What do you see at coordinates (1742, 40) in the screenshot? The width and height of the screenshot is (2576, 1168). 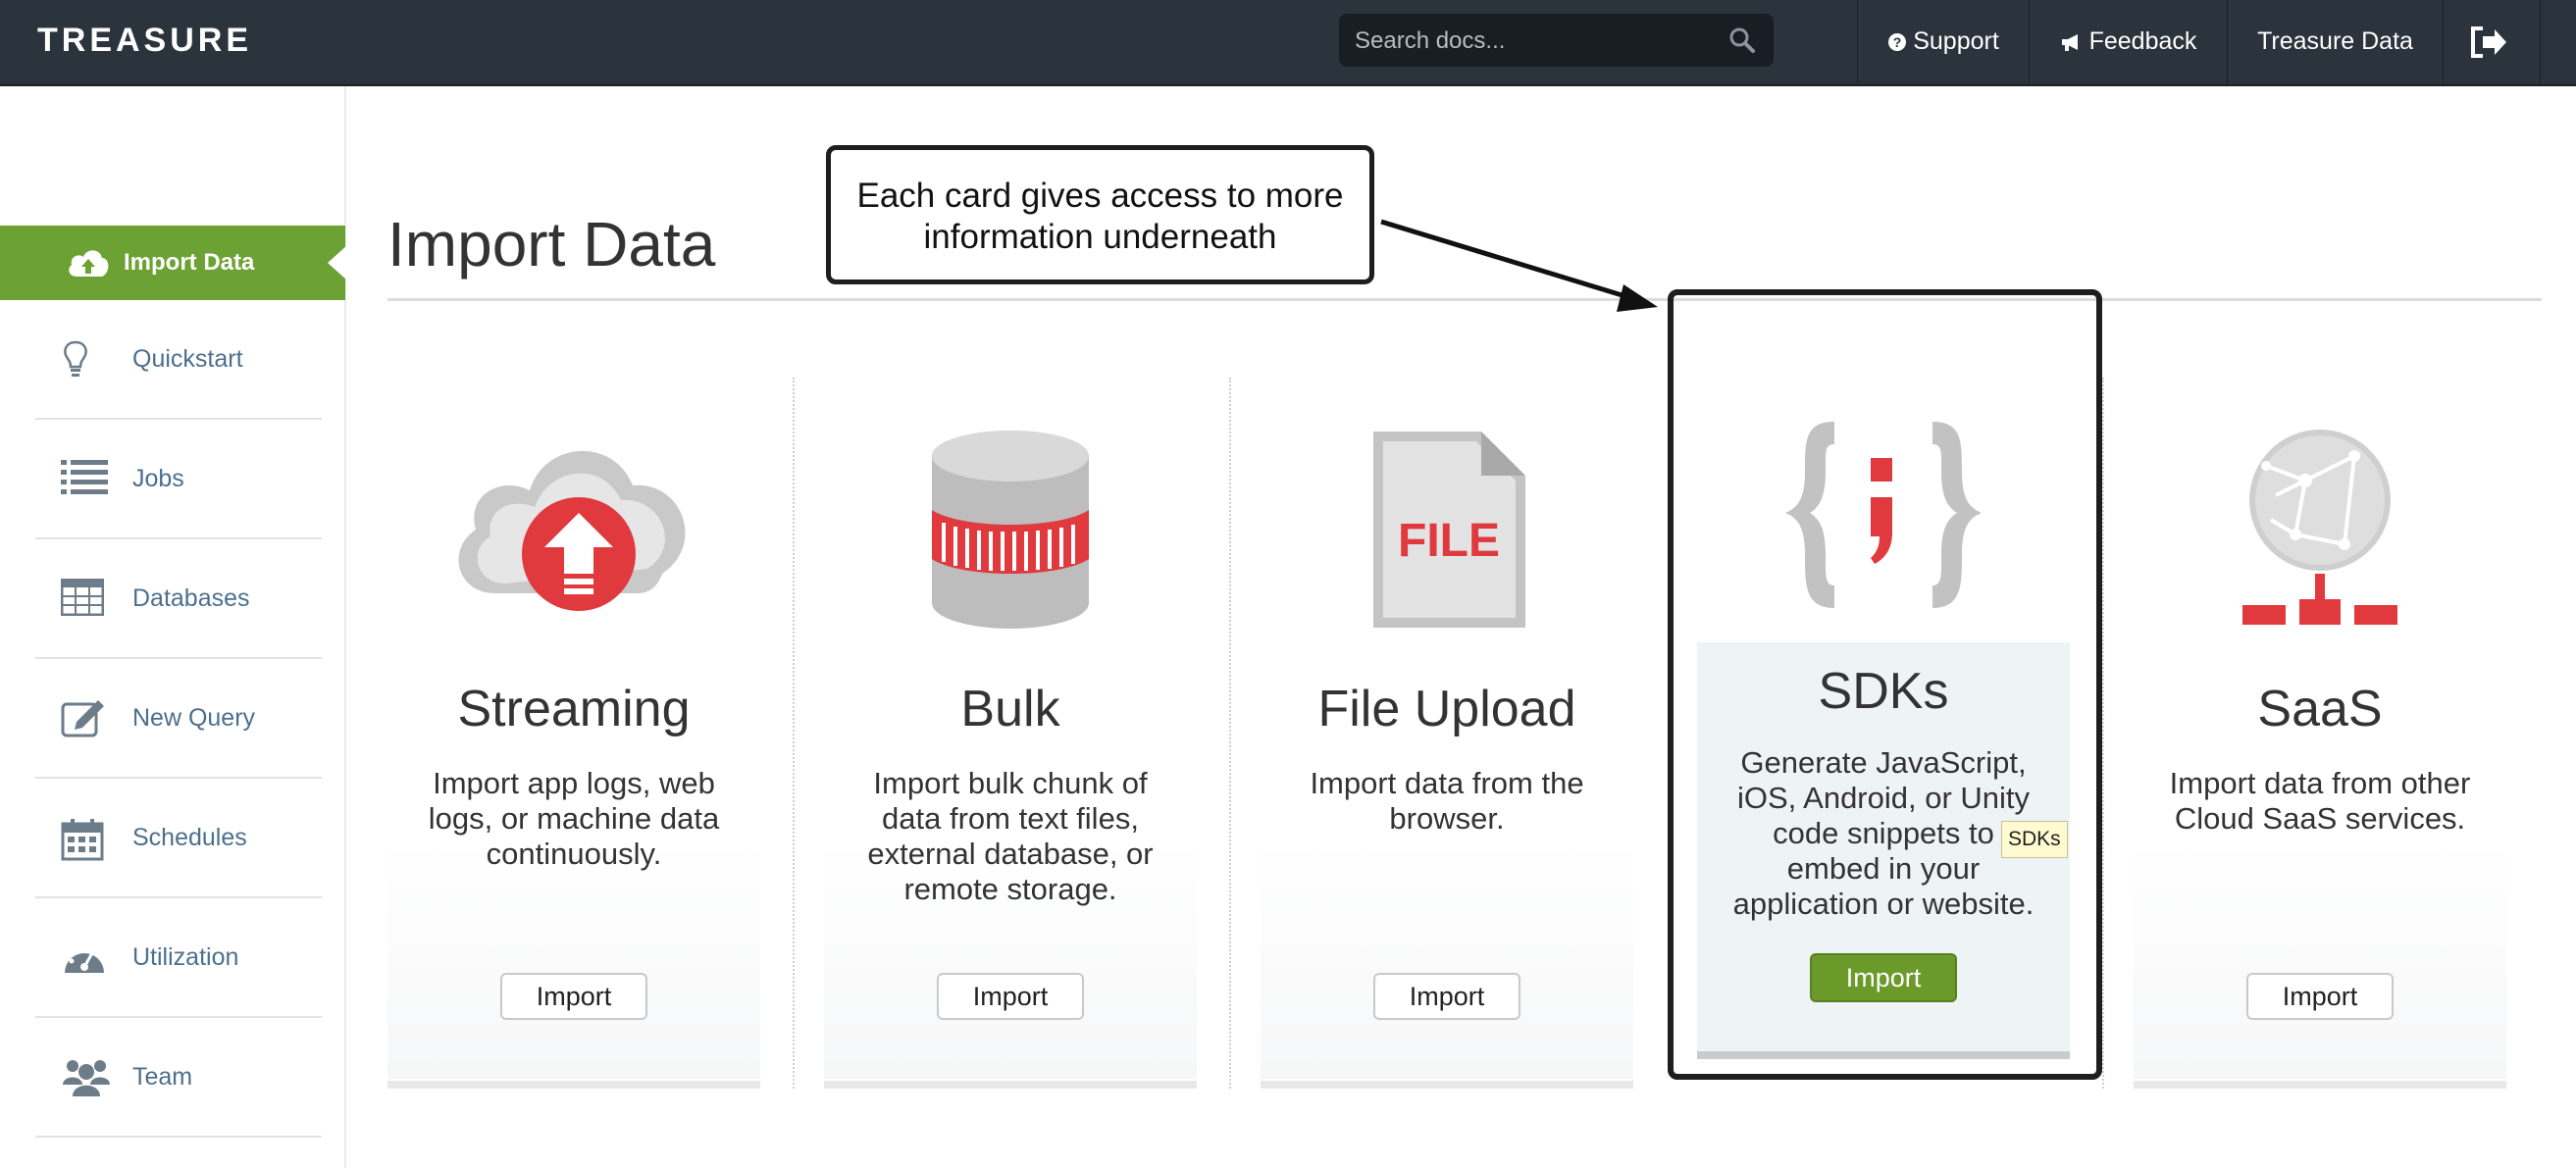 I see `search-icon` at bounding box center [1742, 40].